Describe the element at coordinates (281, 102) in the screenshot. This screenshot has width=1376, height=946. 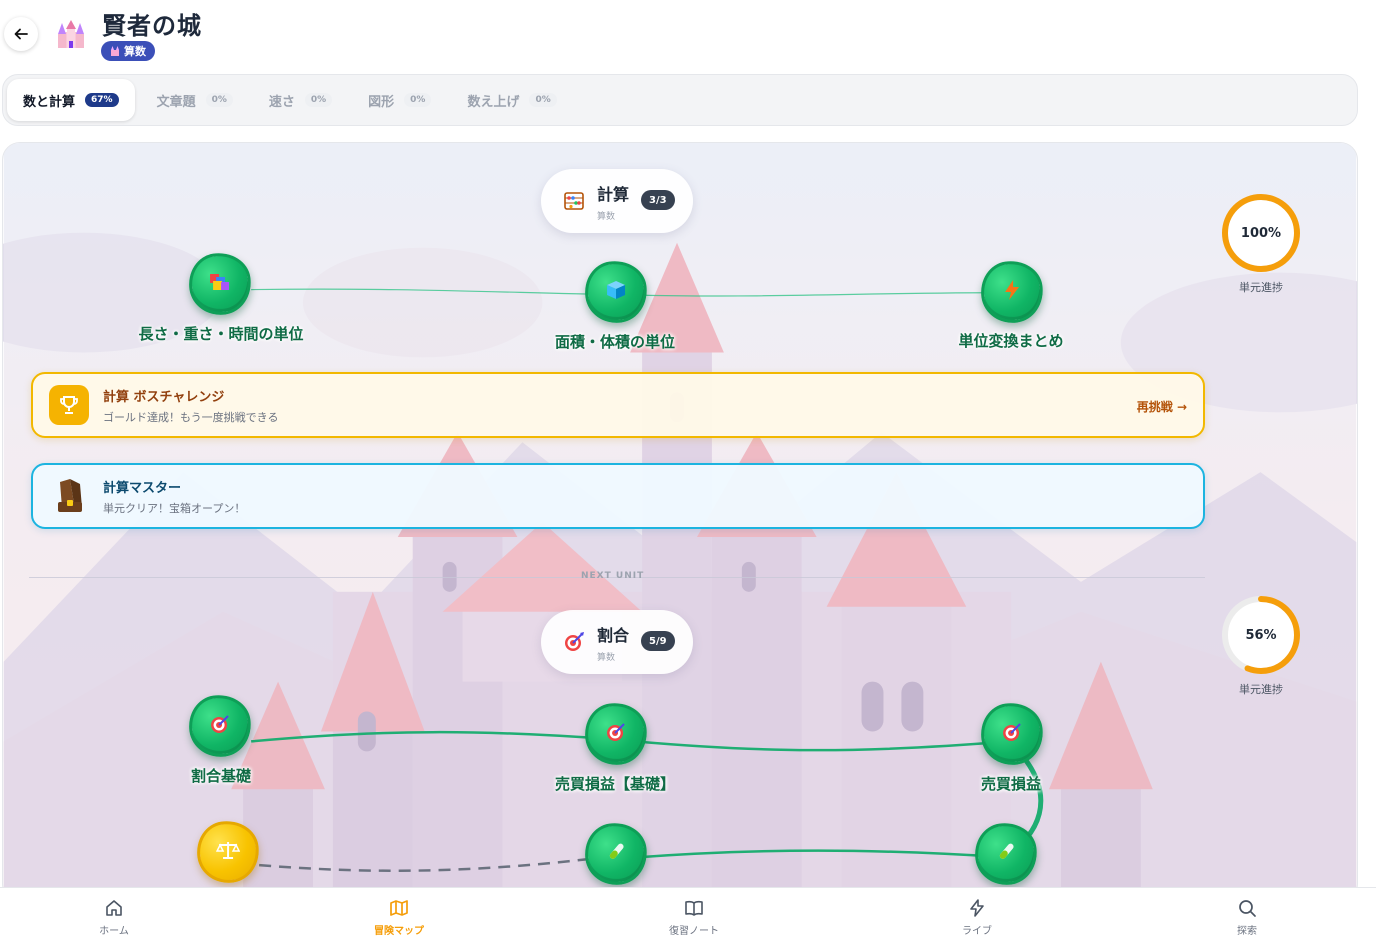
I see `tab-label: 速さ` at that location.